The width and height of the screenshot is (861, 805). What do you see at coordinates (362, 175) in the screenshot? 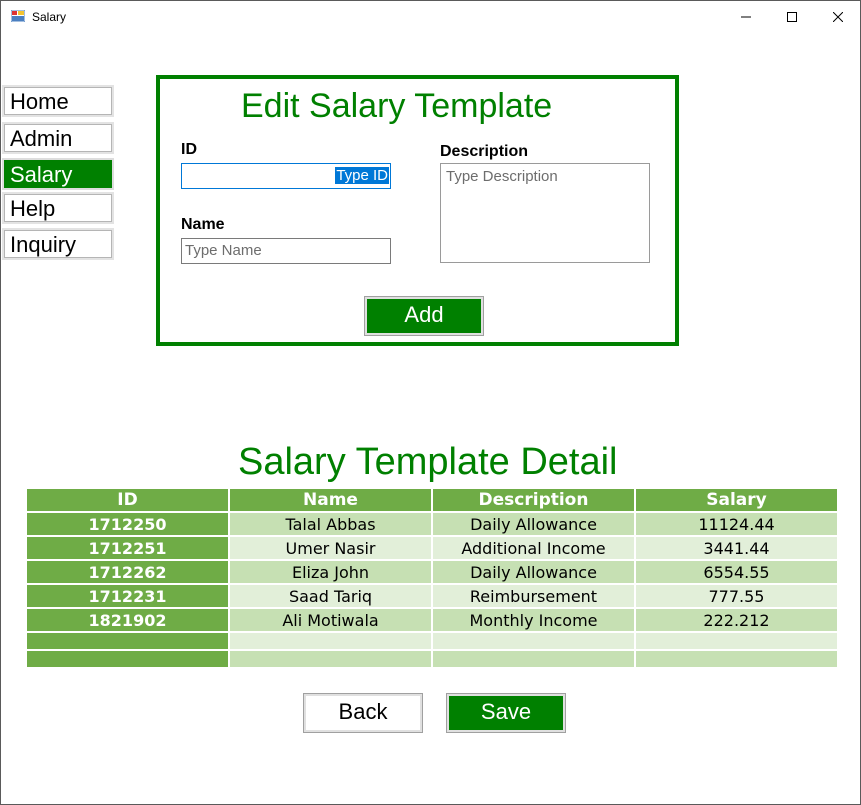
I see `id-placeholder: Type ID` at bounding box center [362, 175].